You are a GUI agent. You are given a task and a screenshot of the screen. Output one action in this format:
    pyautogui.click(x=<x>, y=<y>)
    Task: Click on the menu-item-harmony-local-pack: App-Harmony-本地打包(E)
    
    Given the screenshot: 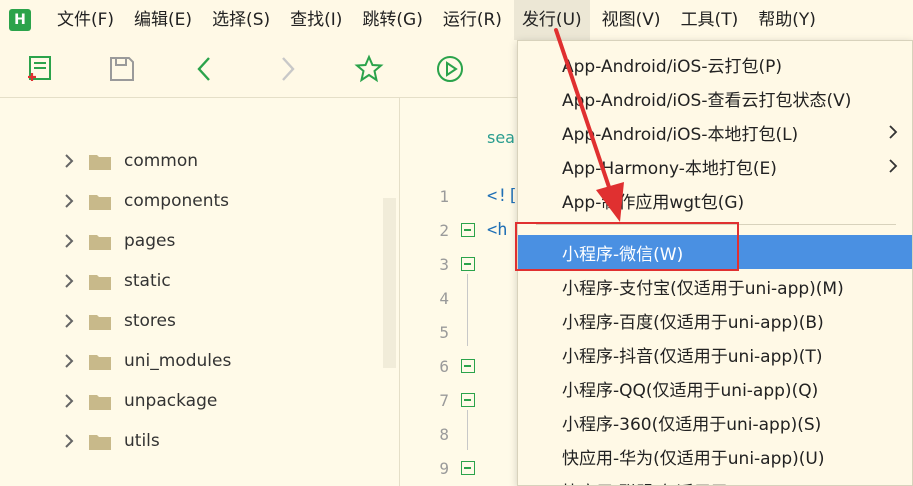 What is the action you would take?
    pyautogui.click(x=715, y=166)
    